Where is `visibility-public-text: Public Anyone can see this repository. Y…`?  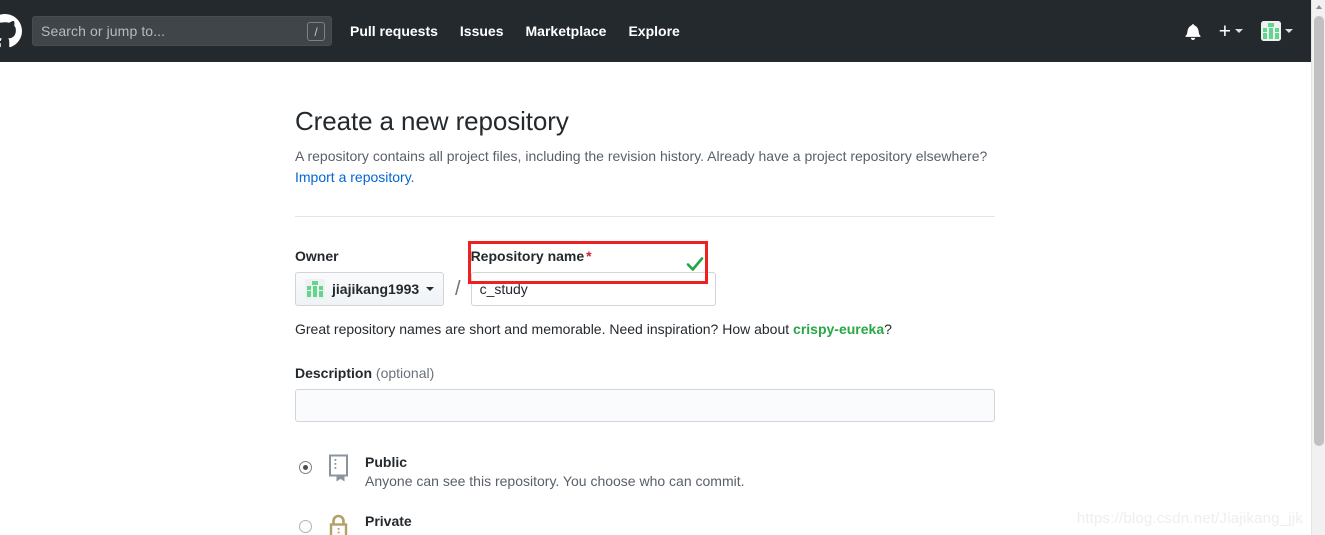 visibility-public-text: Public Anyone can see this repository. Y… is located at coordinates (555, 471).